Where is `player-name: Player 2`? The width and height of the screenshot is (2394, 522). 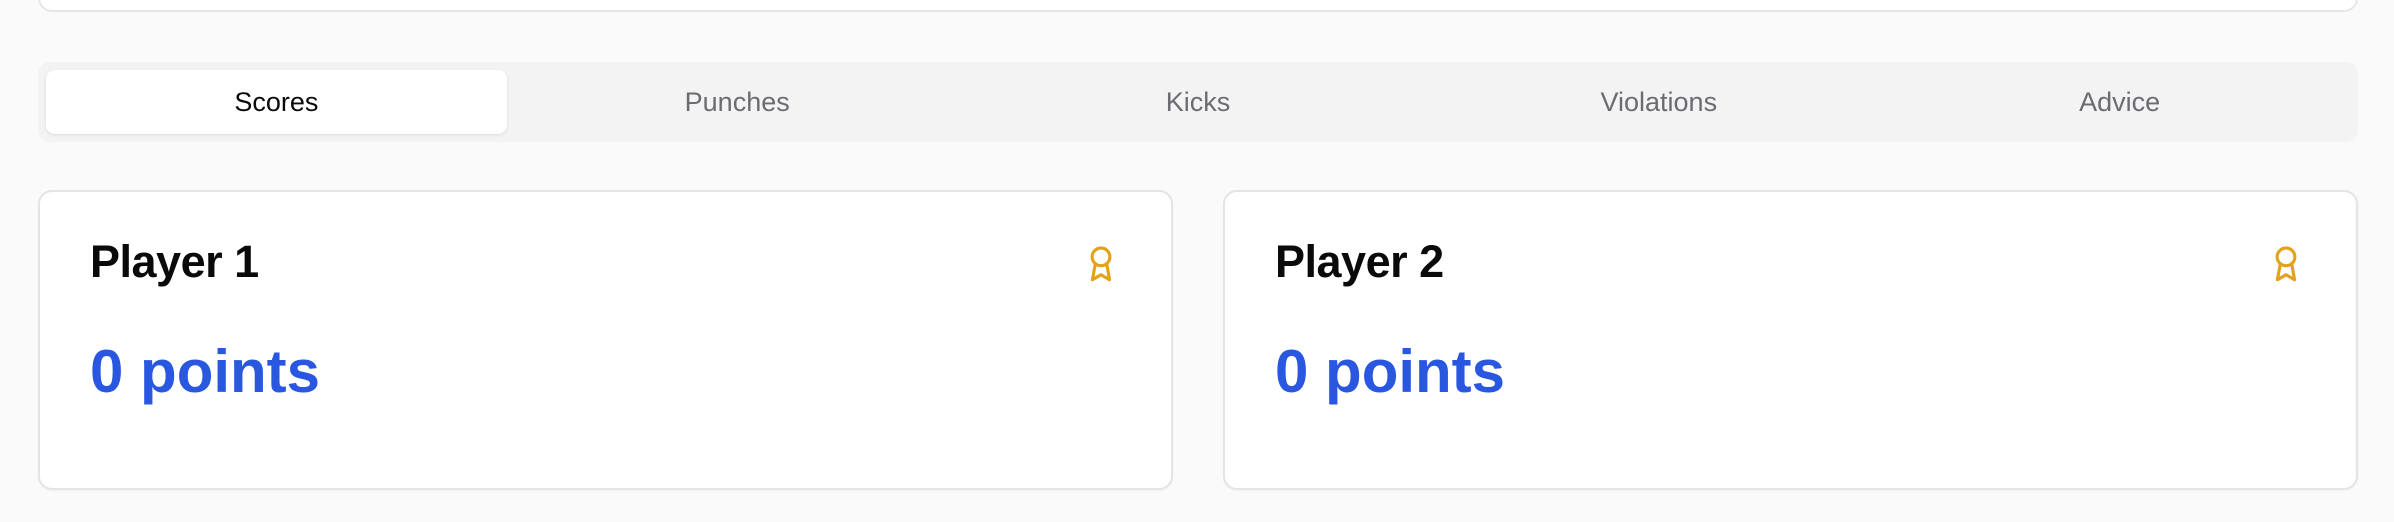
player-name: Player 2 is located at coordinates (1359, 261).